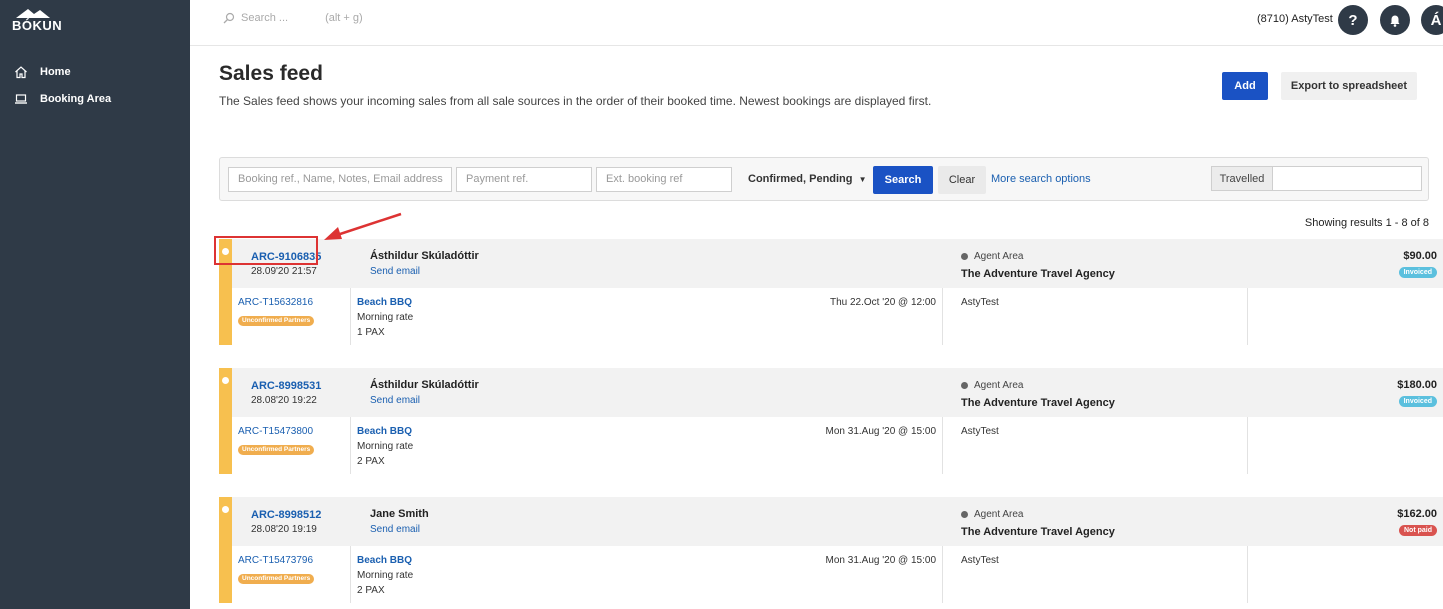  I want to click on booking-ref-link: ARC-8998531, so click(286, 386).